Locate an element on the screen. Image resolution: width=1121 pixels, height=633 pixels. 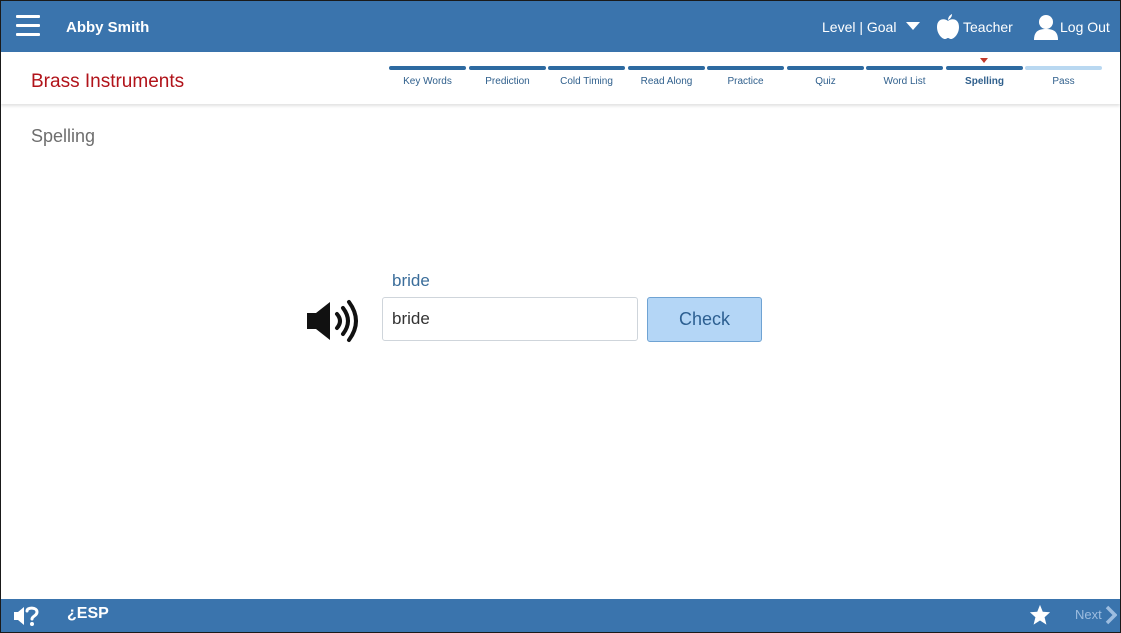
logout-label: Log Out is located at coordinates (1085, 27).